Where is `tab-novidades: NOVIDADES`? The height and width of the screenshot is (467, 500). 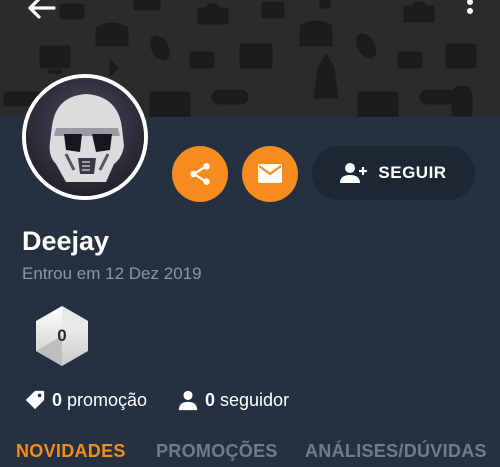
tab-novidades: NOVIDADES is located at coordinates (71, 451).